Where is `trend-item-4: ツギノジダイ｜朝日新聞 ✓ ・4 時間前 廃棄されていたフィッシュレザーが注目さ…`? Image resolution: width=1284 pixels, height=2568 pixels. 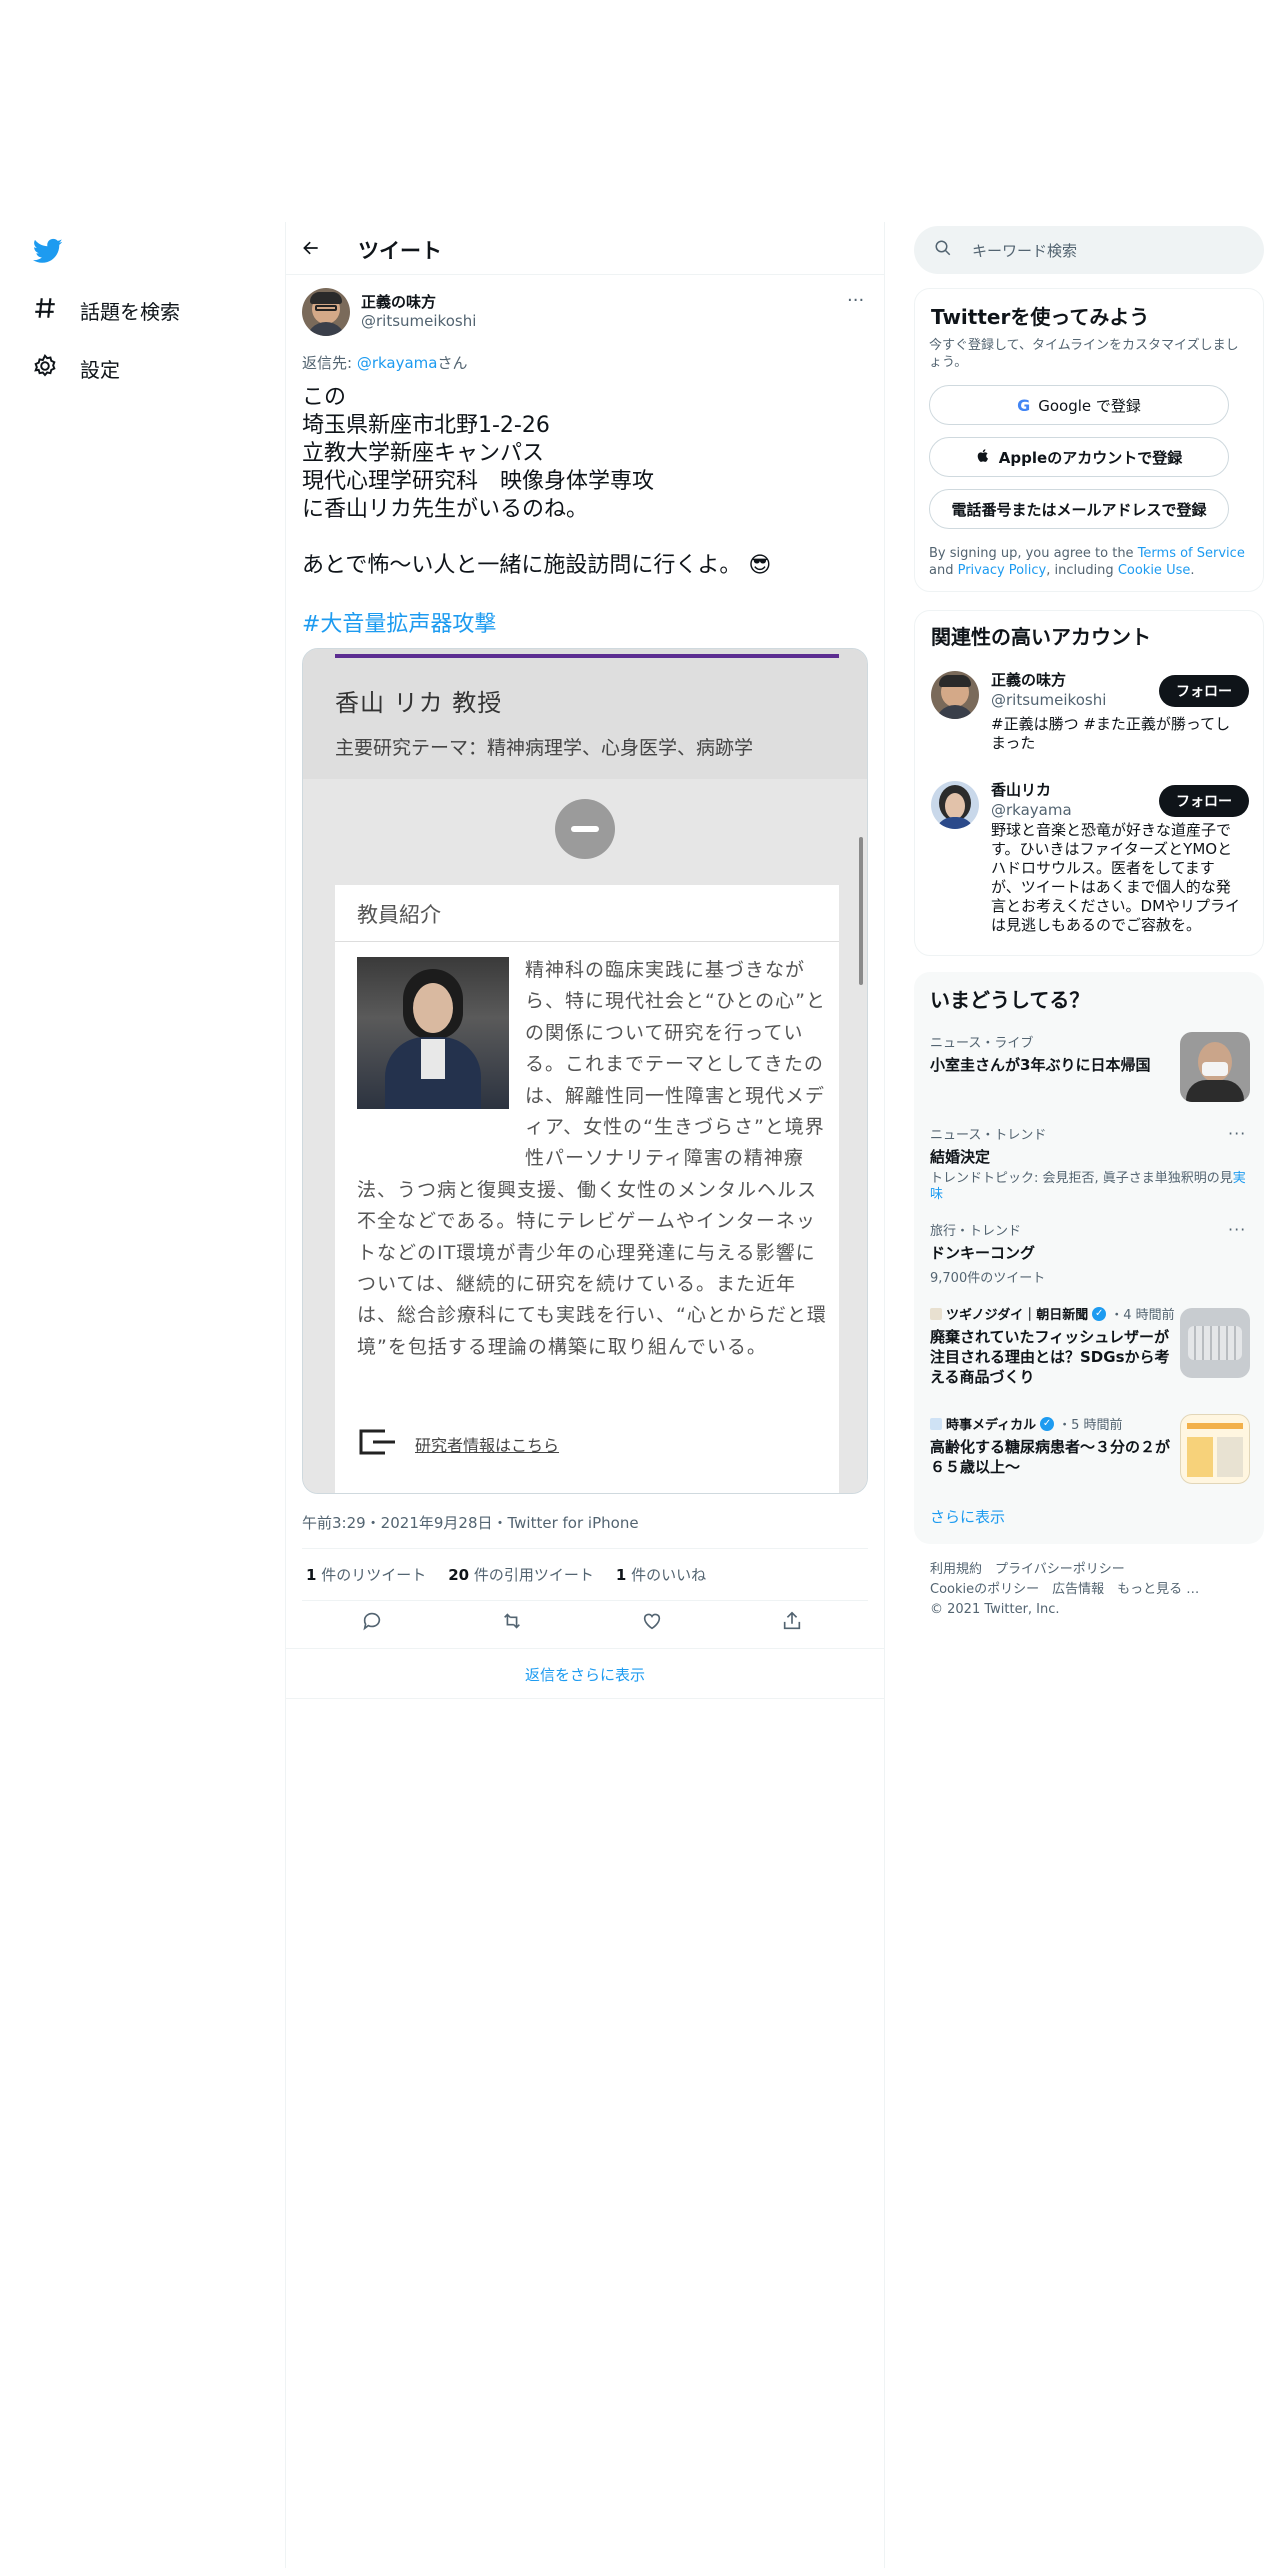
trend-item-4: ツギノジダイ｜朝日新聞 ✓ ・4 時間前 廃棄されていたフィッシュレザーが注目さ… is located at coordinates (1090, 1345).